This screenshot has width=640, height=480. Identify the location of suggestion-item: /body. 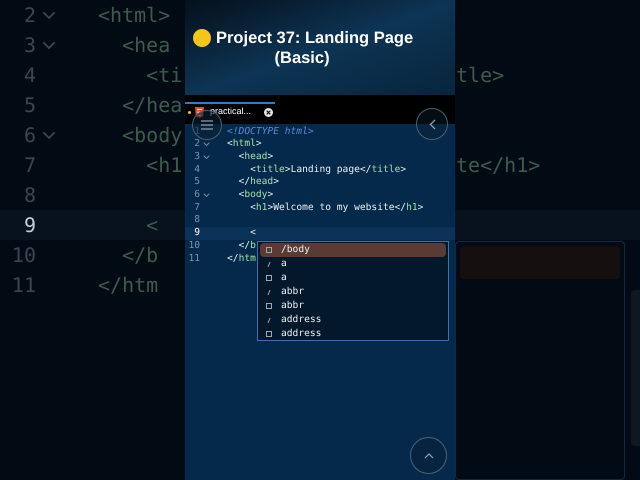
(353, 250).